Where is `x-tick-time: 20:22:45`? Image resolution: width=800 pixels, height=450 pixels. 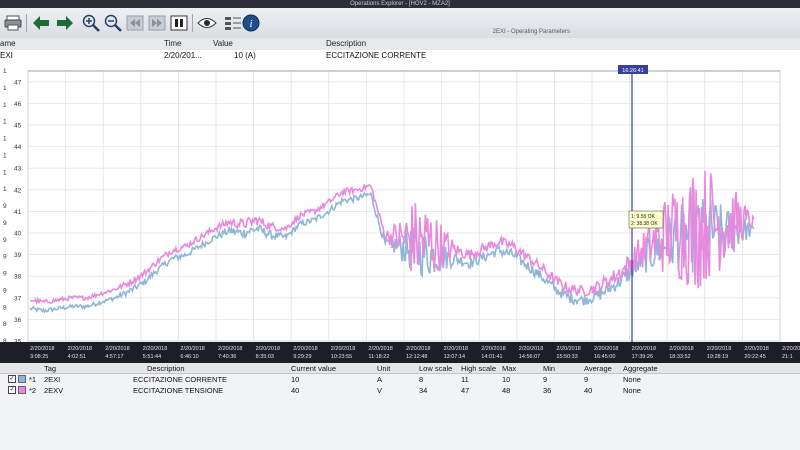 x-tick-time: 20:22:45 is located at coordinates (754, 357).